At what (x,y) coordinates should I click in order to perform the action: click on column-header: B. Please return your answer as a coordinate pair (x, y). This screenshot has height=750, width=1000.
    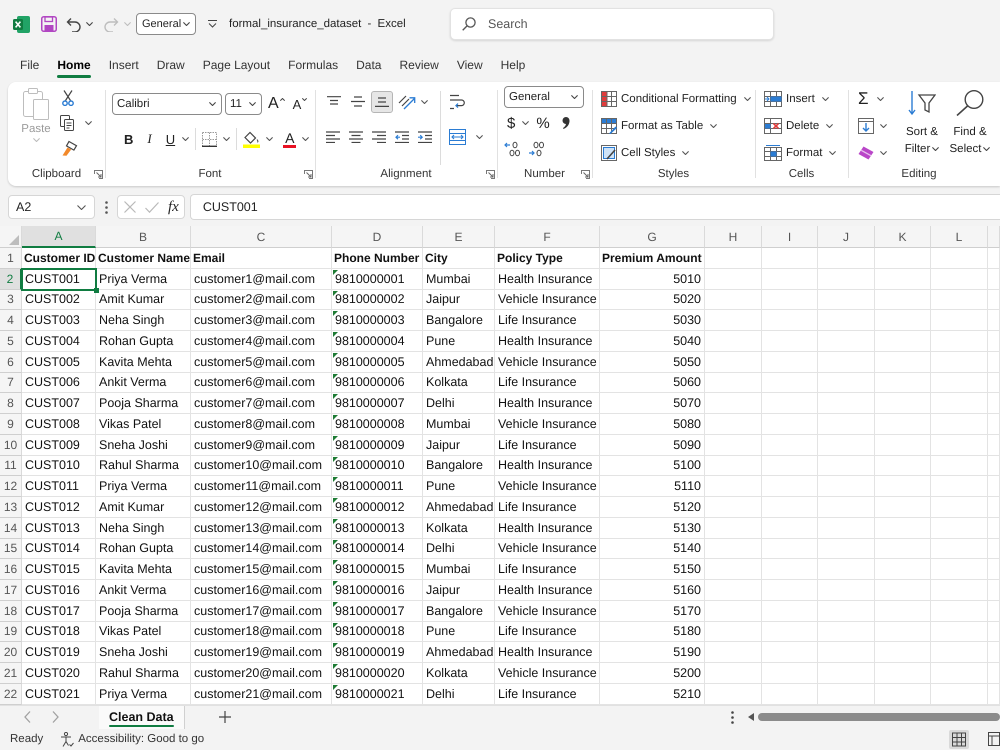
    Looking at the image, I should click on (143, 237).